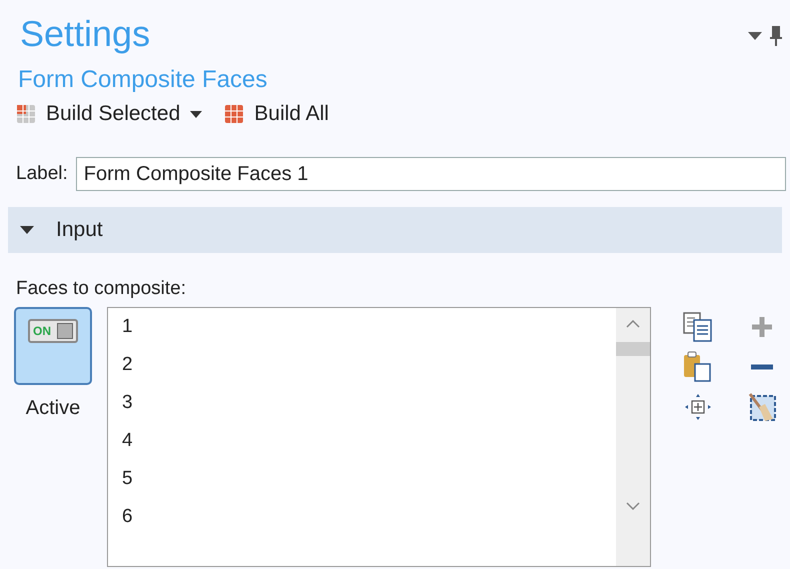 The image size is (790, 569). Describe the element at coordinates (369, 371) in the screenshot. I see `list-item: 2` at that location.